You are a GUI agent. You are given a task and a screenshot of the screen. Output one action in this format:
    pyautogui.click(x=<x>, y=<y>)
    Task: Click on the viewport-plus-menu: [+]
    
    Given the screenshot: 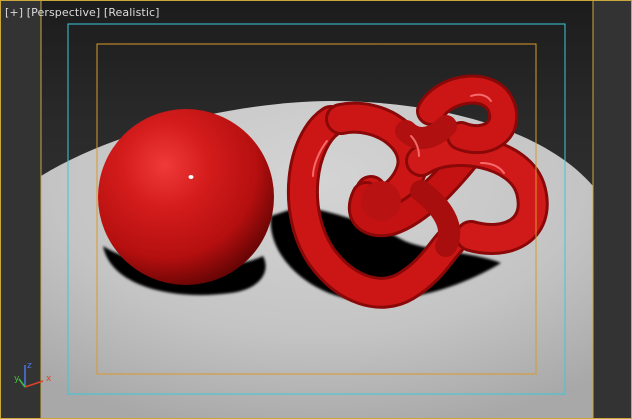 What is the action you would take?
    pyautogui.click(x=14, y=12)
    